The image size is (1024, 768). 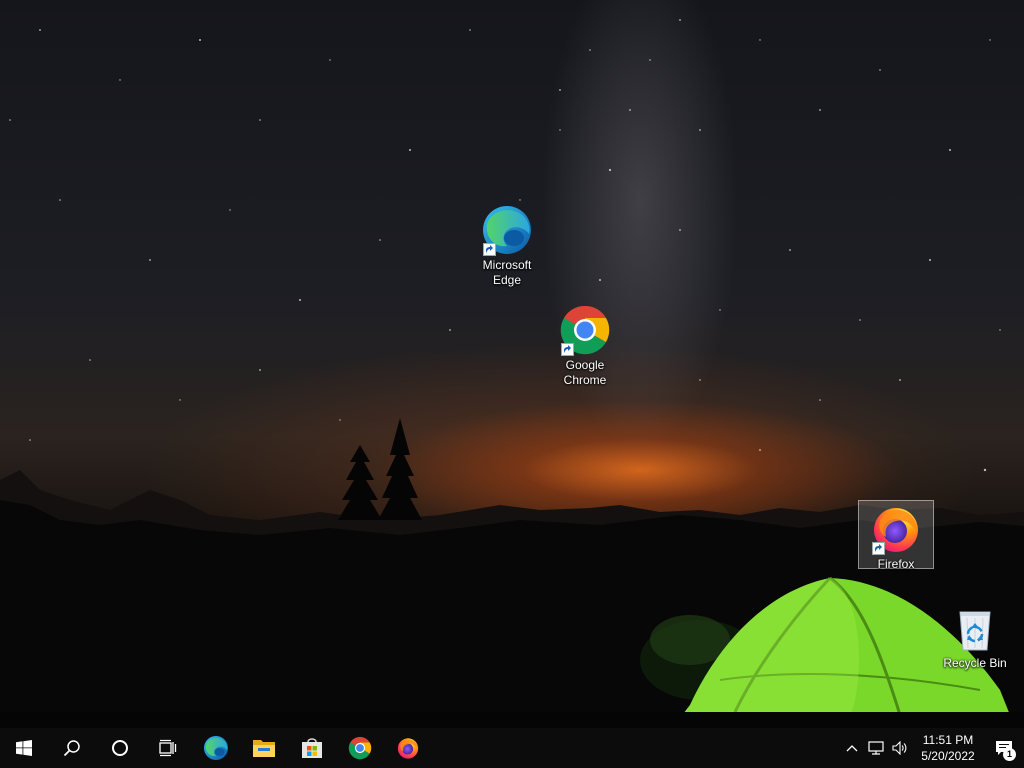 I want to click on taskbar-edge, so click(x=216, y=748).